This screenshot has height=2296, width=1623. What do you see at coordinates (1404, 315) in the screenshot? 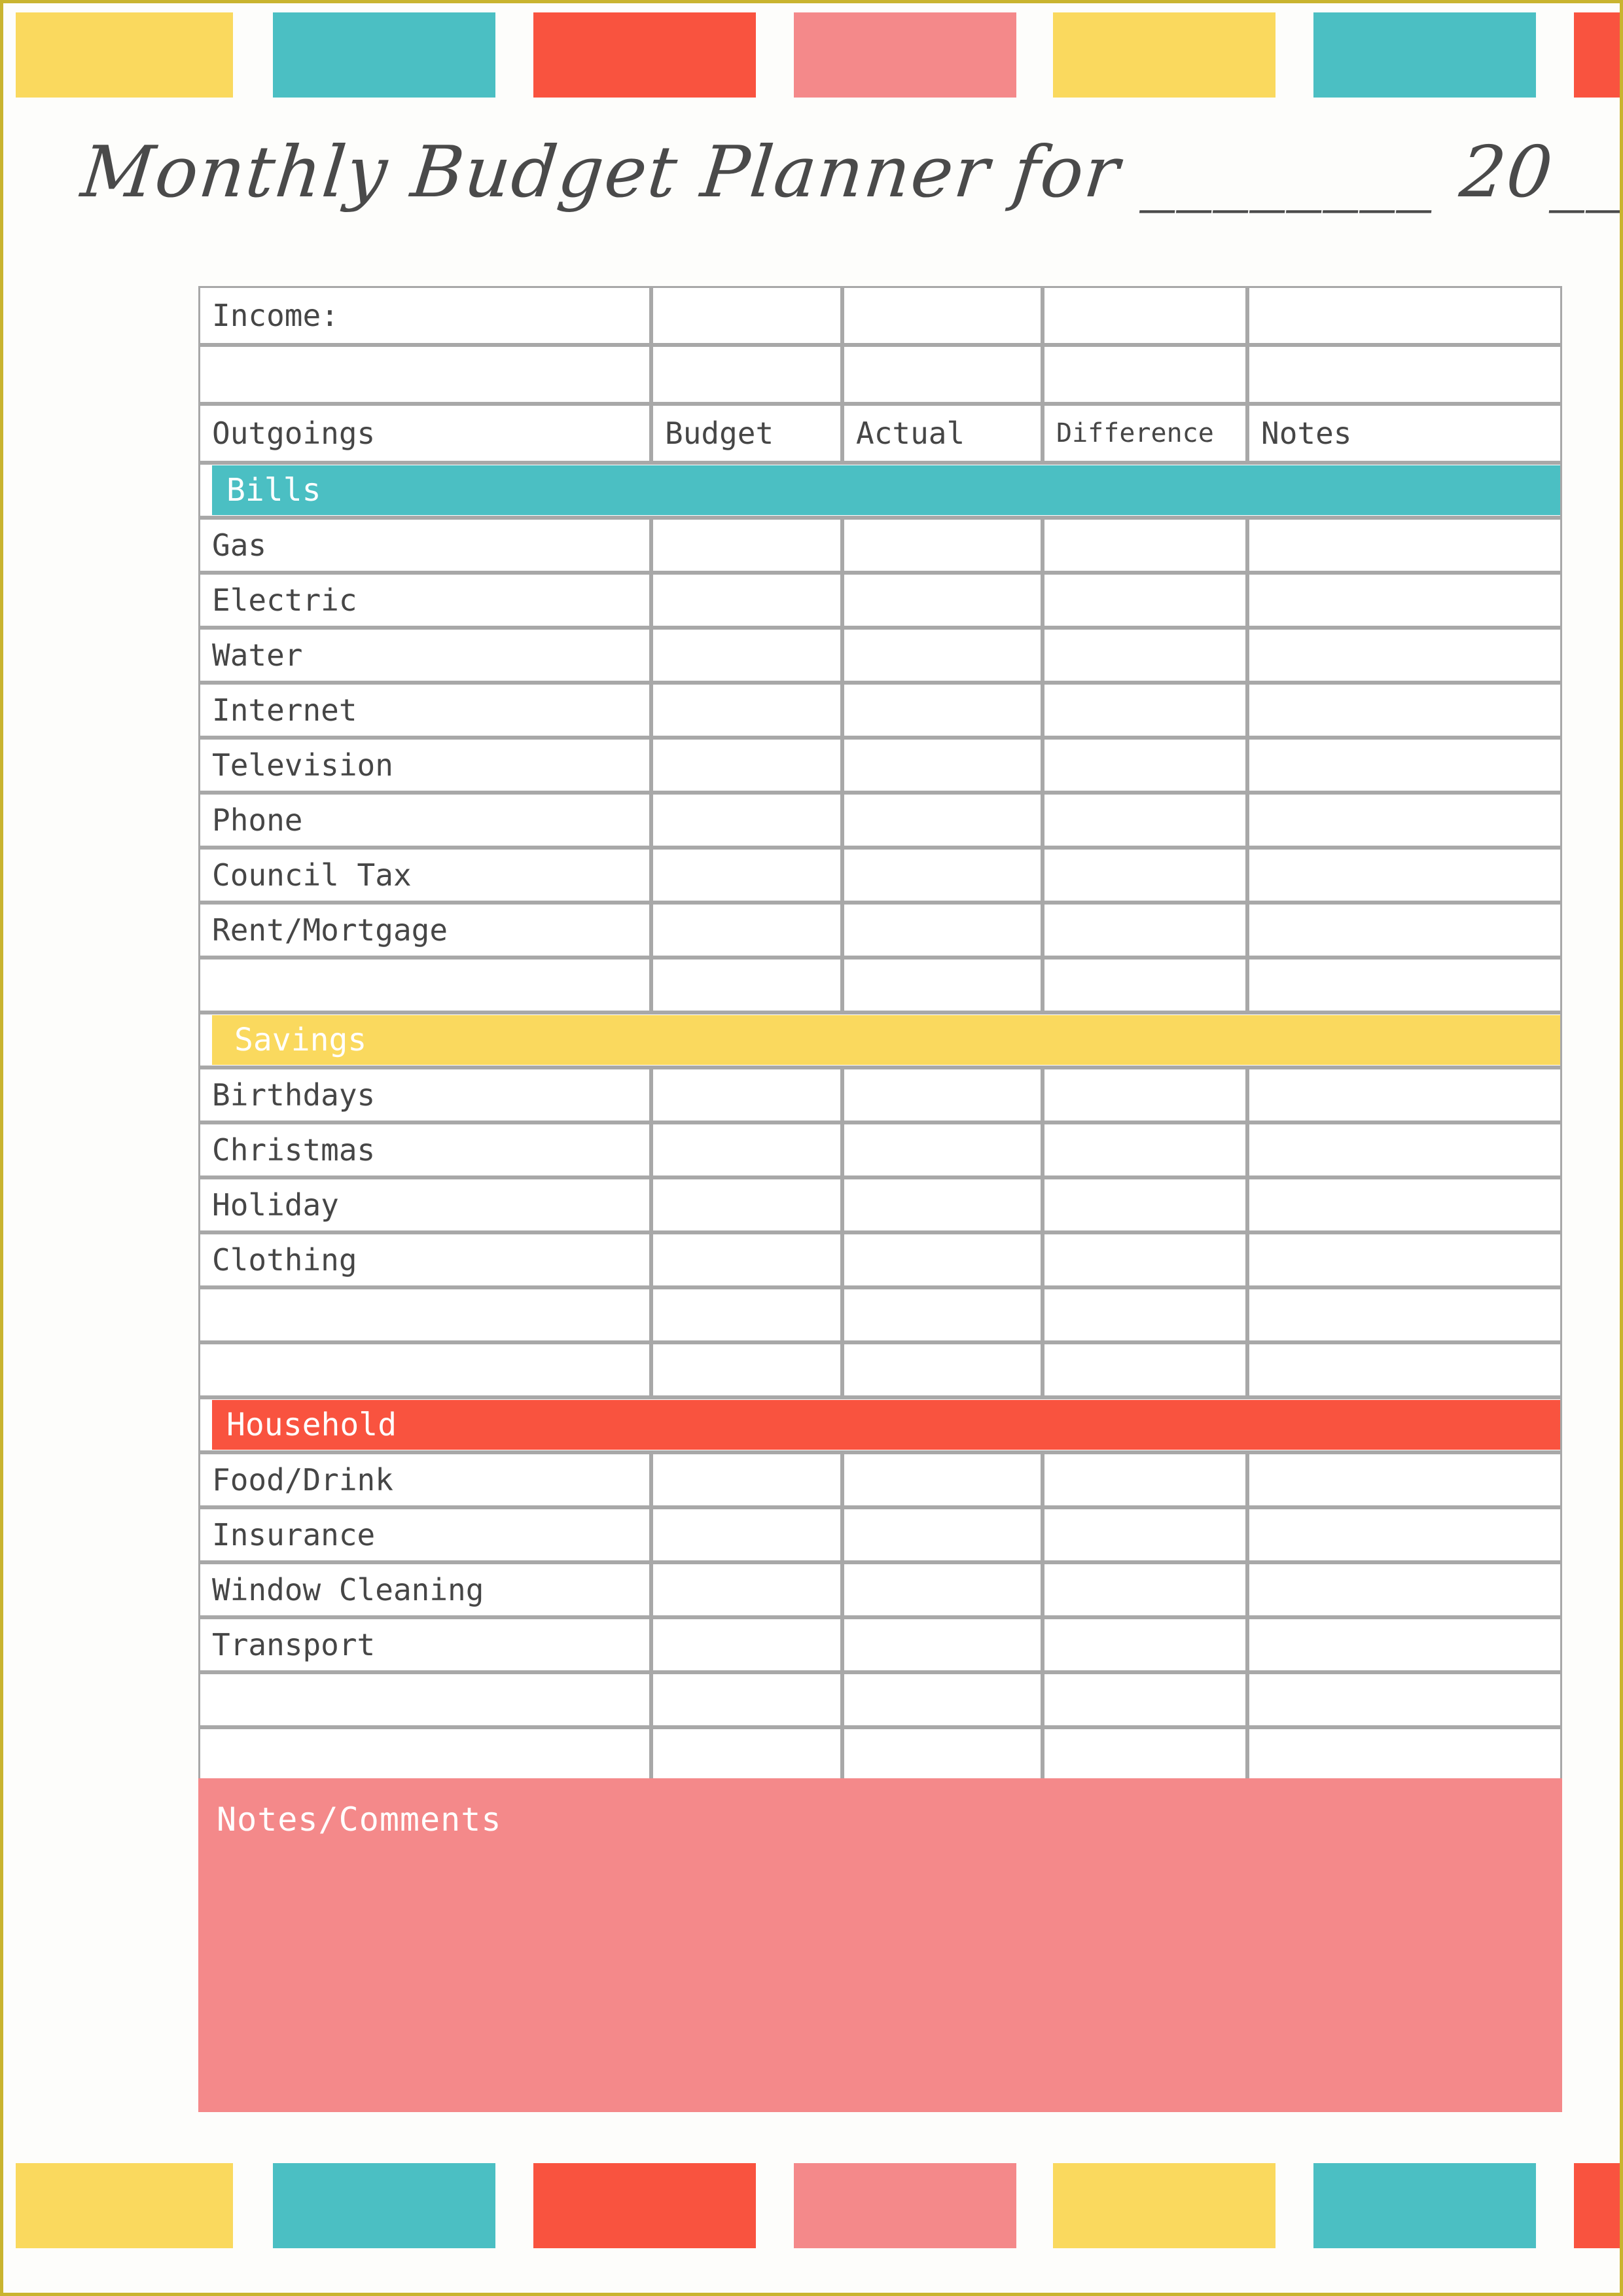
I see `income-notes-cell` at bounding box center [1404, 315].